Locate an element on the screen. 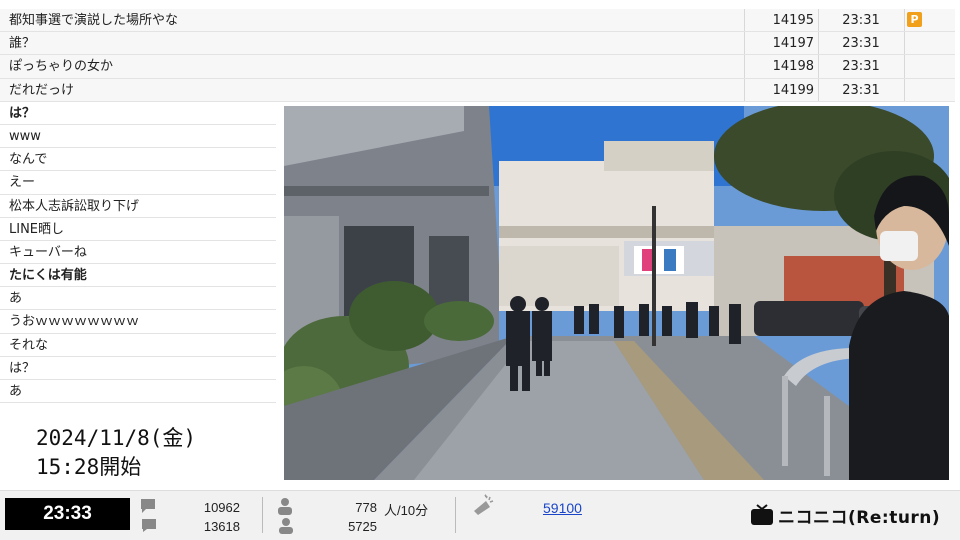 This screenshot has width=960, height=540. comment-number: 14198 is located at coordinates (793, 67).